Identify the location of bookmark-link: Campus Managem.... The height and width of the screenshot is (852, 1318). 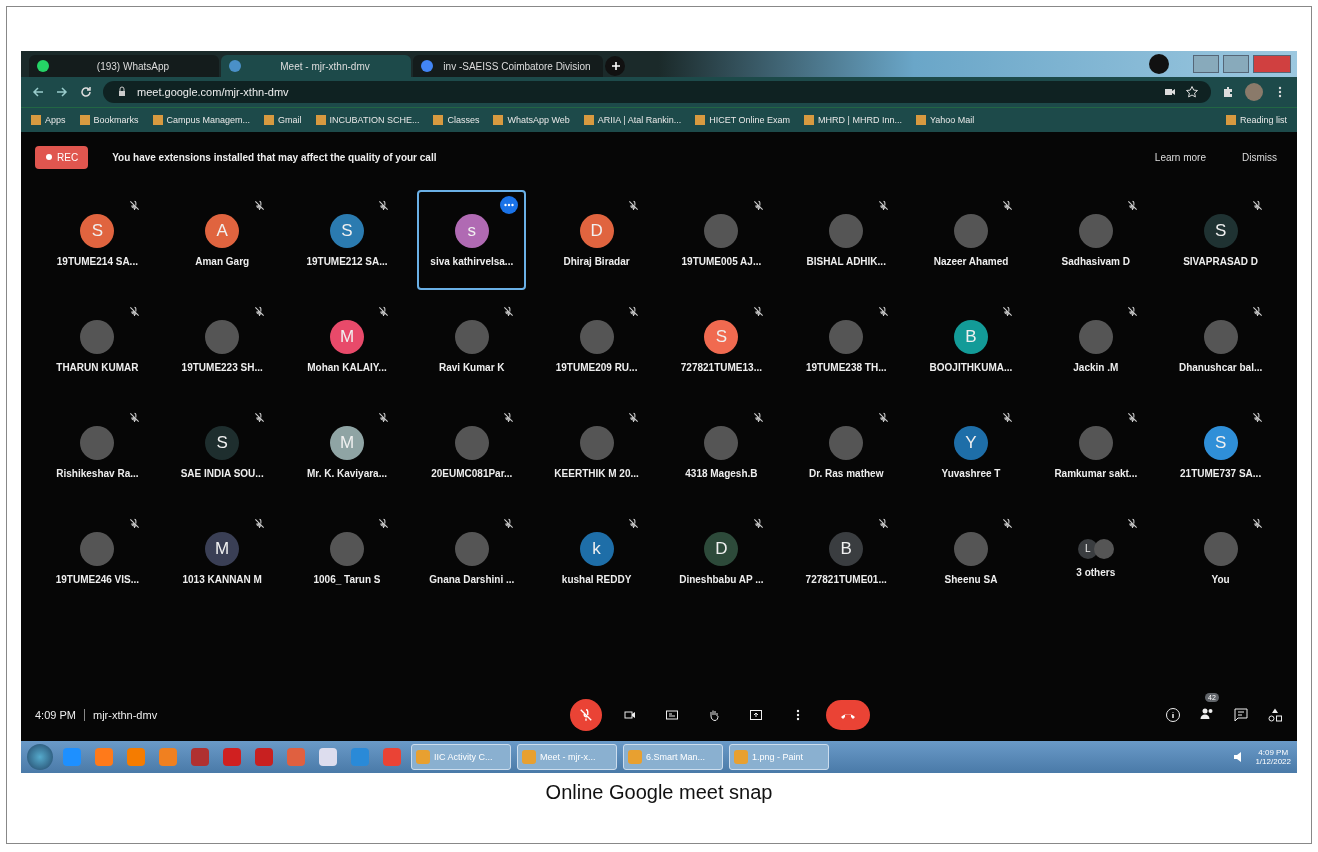
(201, 120).